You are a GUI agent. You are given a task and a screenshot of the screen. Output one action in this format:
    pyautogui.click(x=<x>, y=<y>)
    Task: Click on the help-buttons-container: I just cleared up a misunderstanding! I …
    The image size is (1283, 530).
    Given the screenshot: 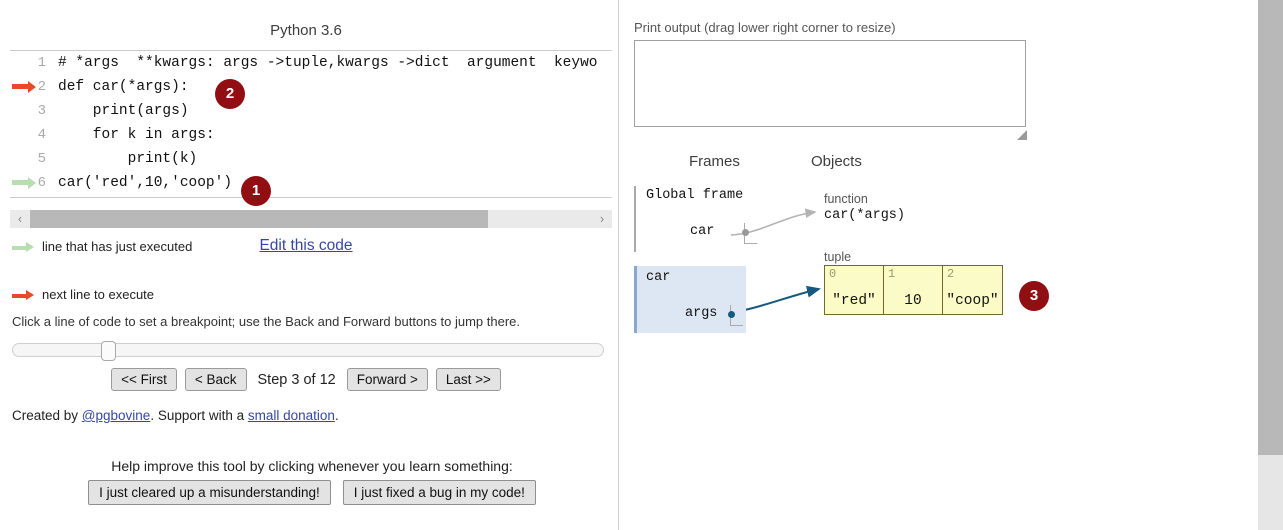 What is the action you would take?
    pyautogui.click(x=312, y=492)
    